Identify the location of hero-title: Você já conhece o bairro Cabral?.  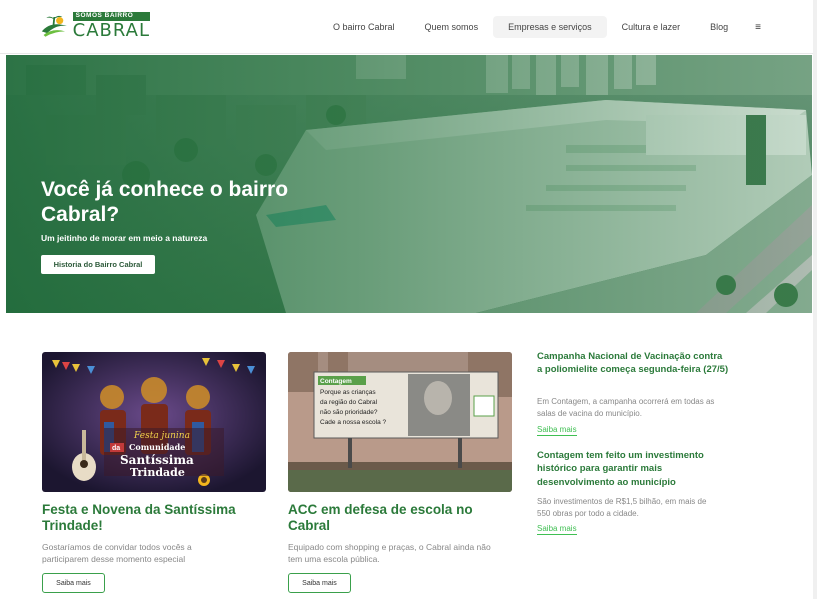
(165, 202).